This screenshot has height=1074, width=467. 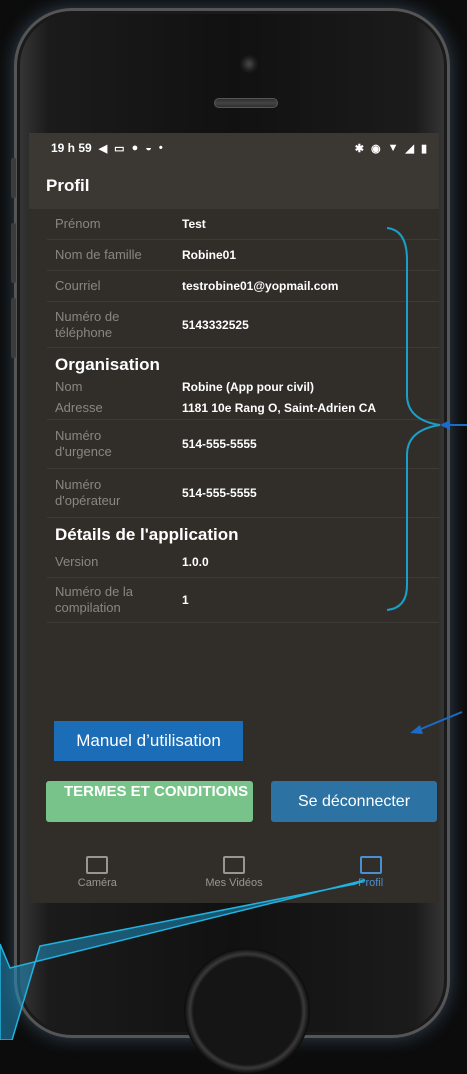 What do you see at coordinates (68, 185) in the screenshot?
I see `page-title: Profil` at bounding box center [68, 185].